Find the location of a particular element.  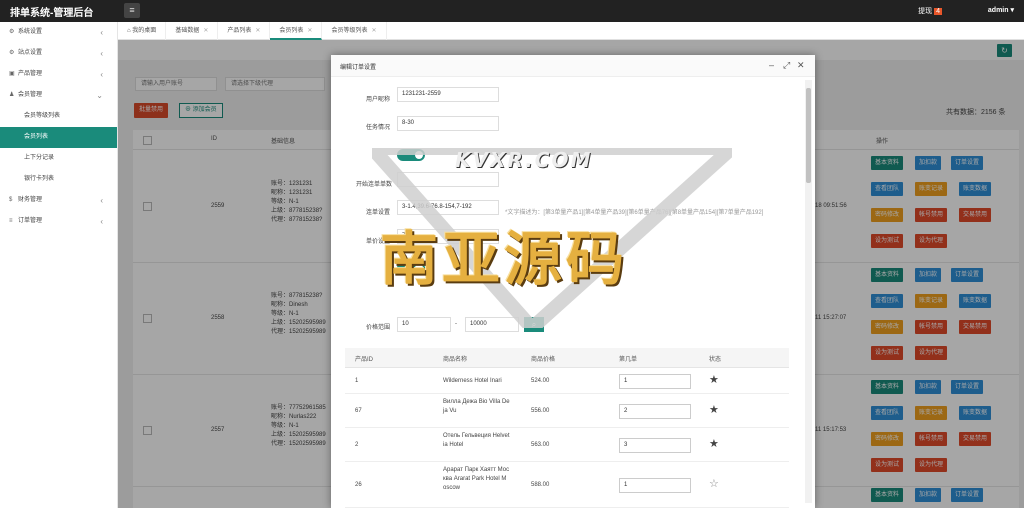

col-product-id: 产品ID is located at coordinates (364, 360).